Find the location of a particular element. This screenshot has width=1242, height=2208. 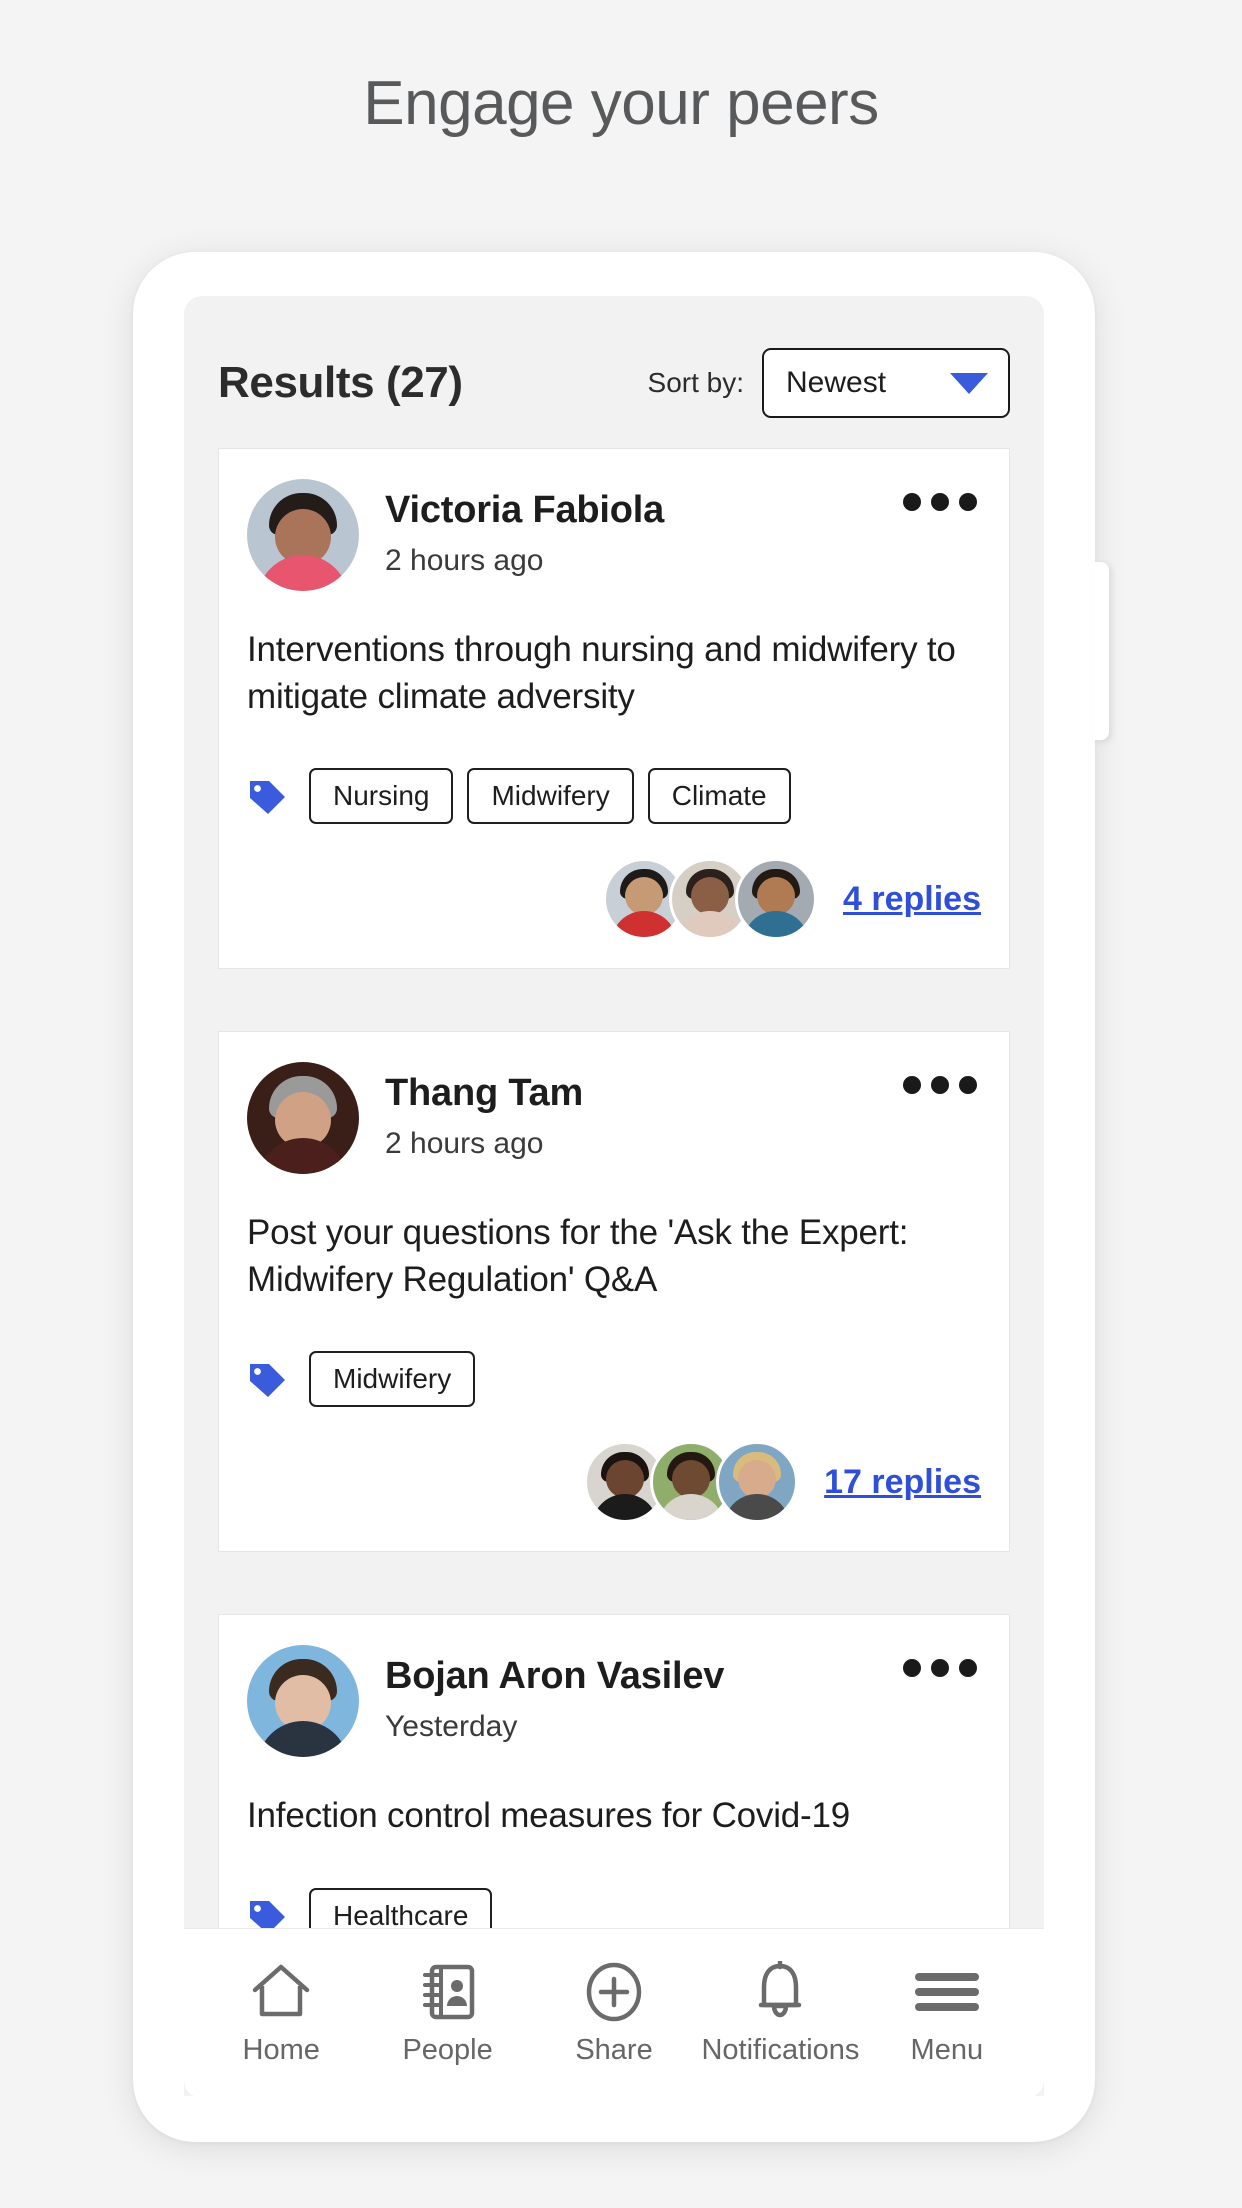

post-author: Bojan Aron Vasilev is located at coordinates (555, 1676).